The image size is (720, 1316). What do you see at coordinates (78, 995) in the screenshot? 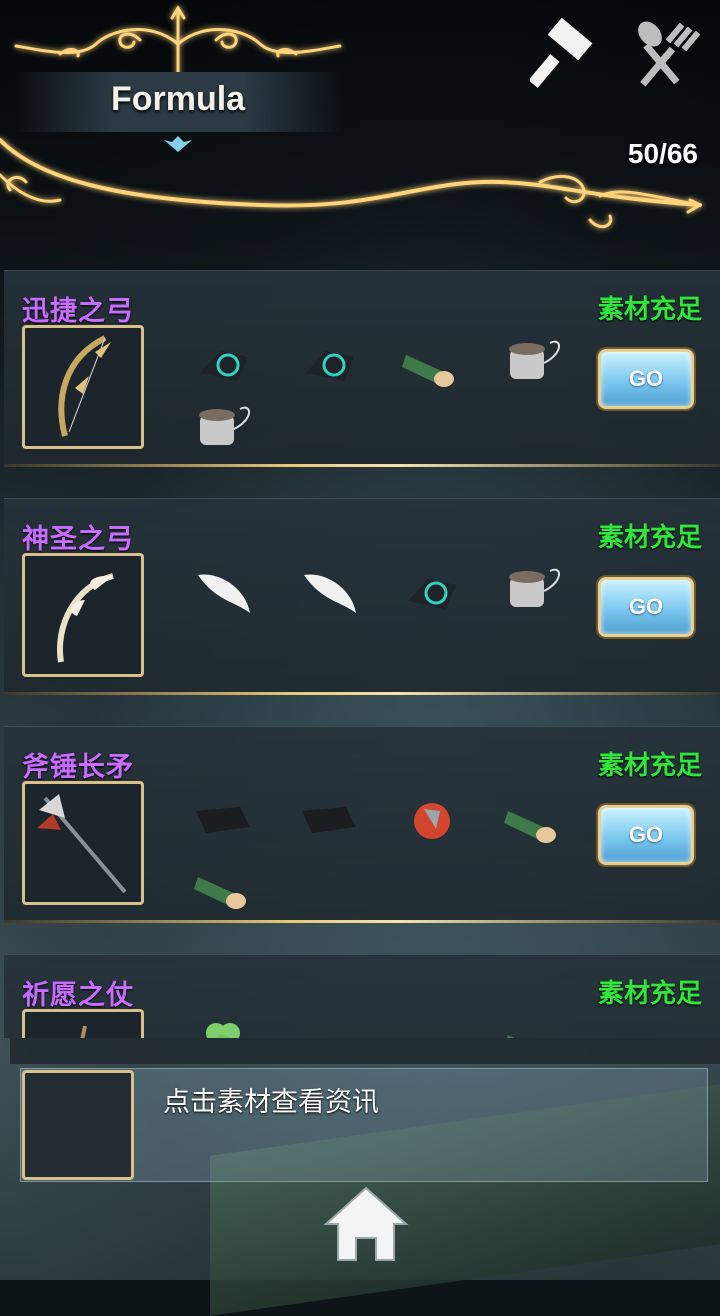
I see `recipe-name: 祈愿之仗` at bounding box center [78, 995].